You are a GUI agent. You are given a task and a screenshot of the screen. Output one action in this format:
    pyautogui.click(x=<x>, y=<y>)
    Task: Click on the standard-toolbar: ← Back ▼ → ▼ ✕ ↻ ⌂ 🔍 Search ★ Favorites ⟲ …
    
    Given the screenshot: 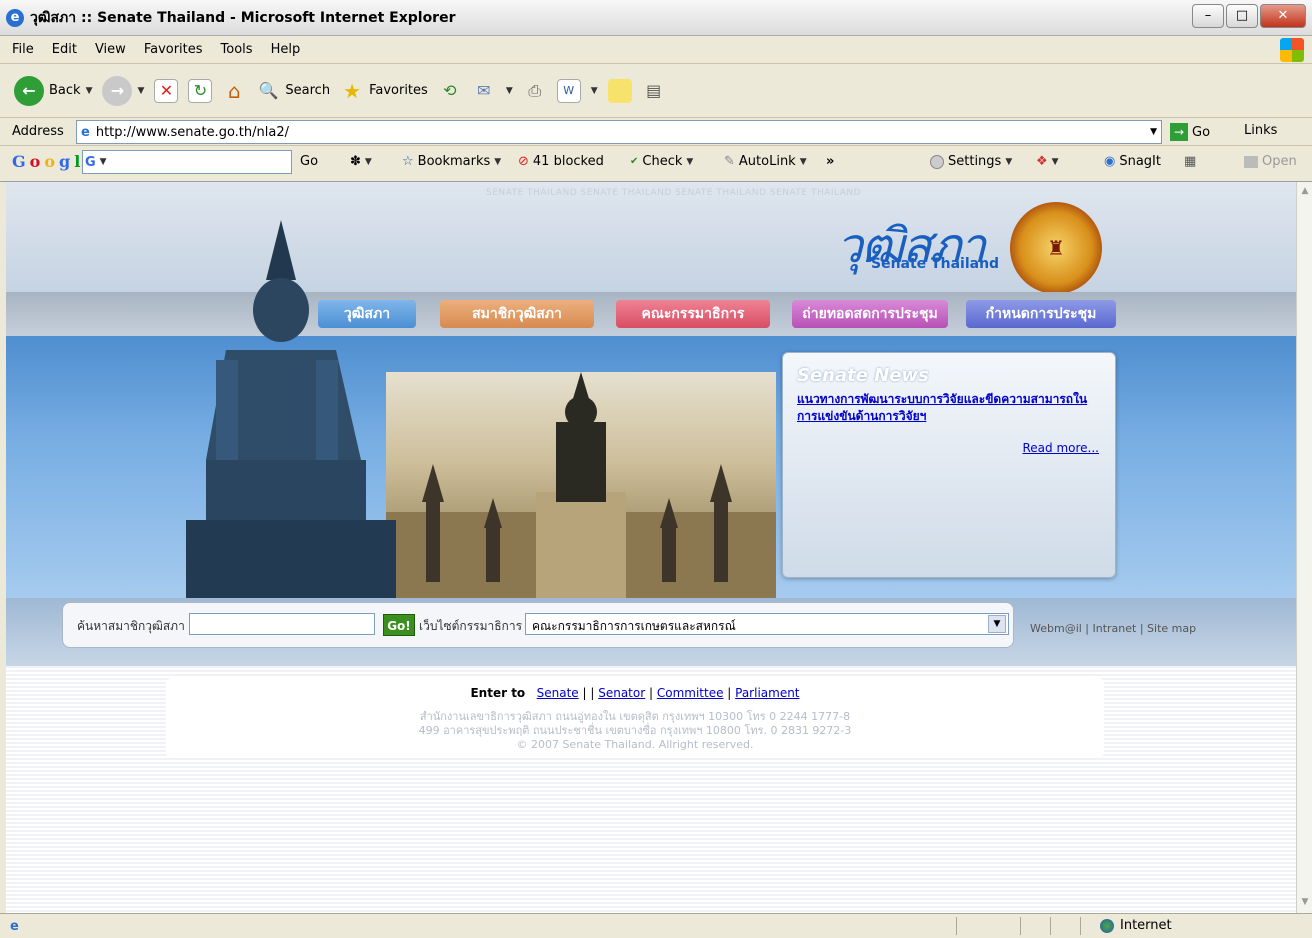 What is the action you would take?
    pyautogui.click(x=656, y=91)
    